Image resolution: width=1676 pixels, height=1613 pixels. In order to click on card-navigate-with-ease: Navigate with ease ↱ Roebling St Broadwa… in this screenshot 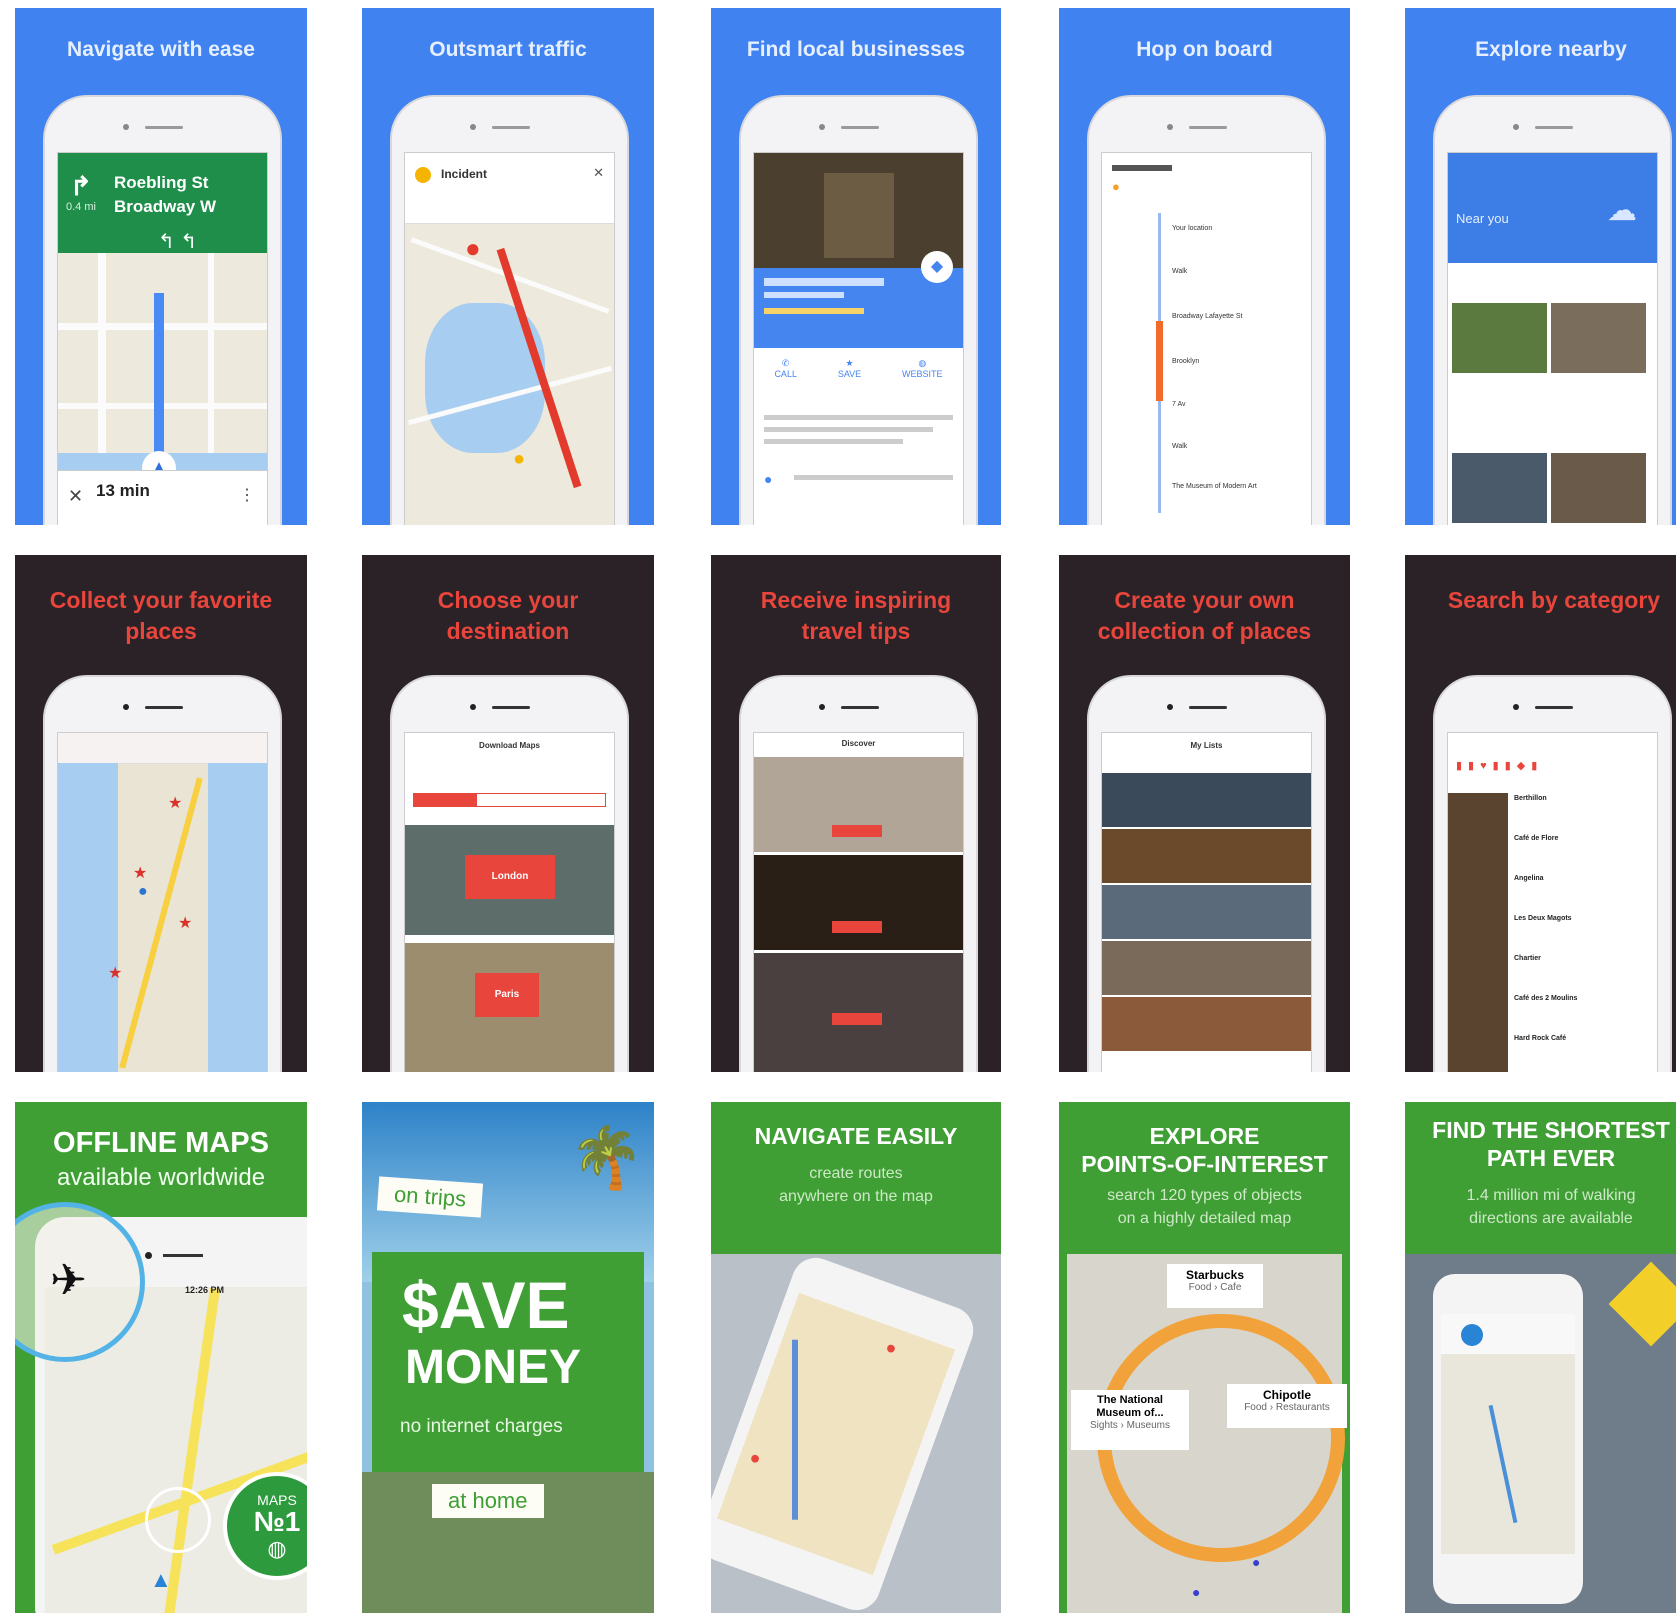, I will do `click(161, 266)`.